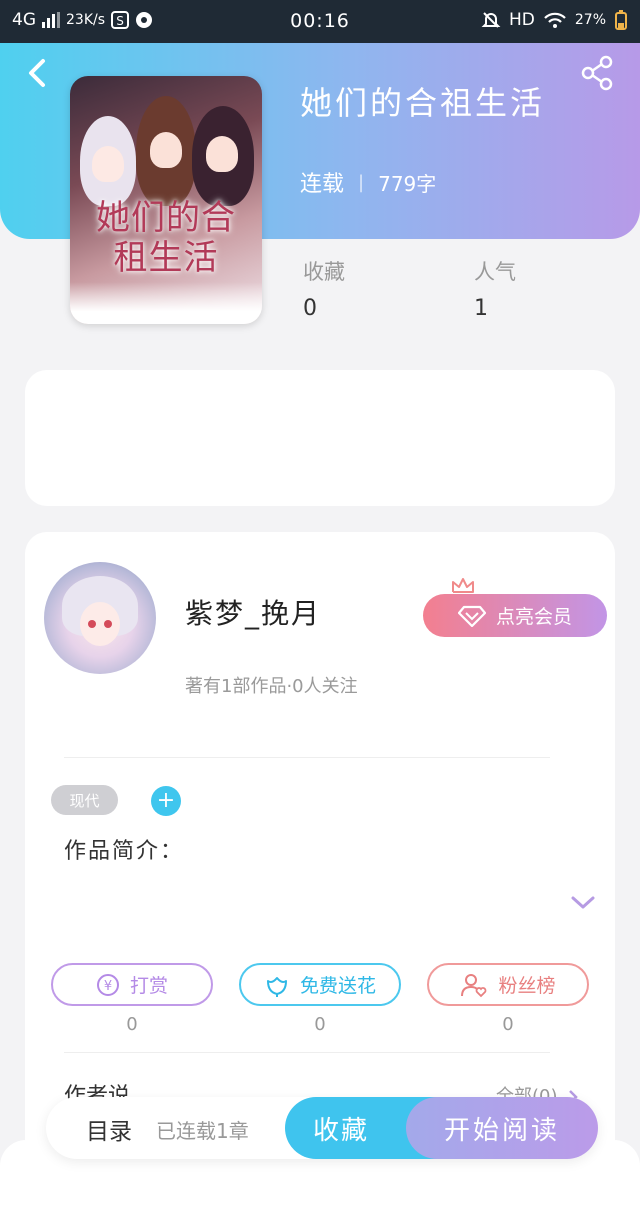 The image size is (640, 1205). Describe the element at coordinates (322, 184) in the screenshot. I see `book-status: 连载` at that location.